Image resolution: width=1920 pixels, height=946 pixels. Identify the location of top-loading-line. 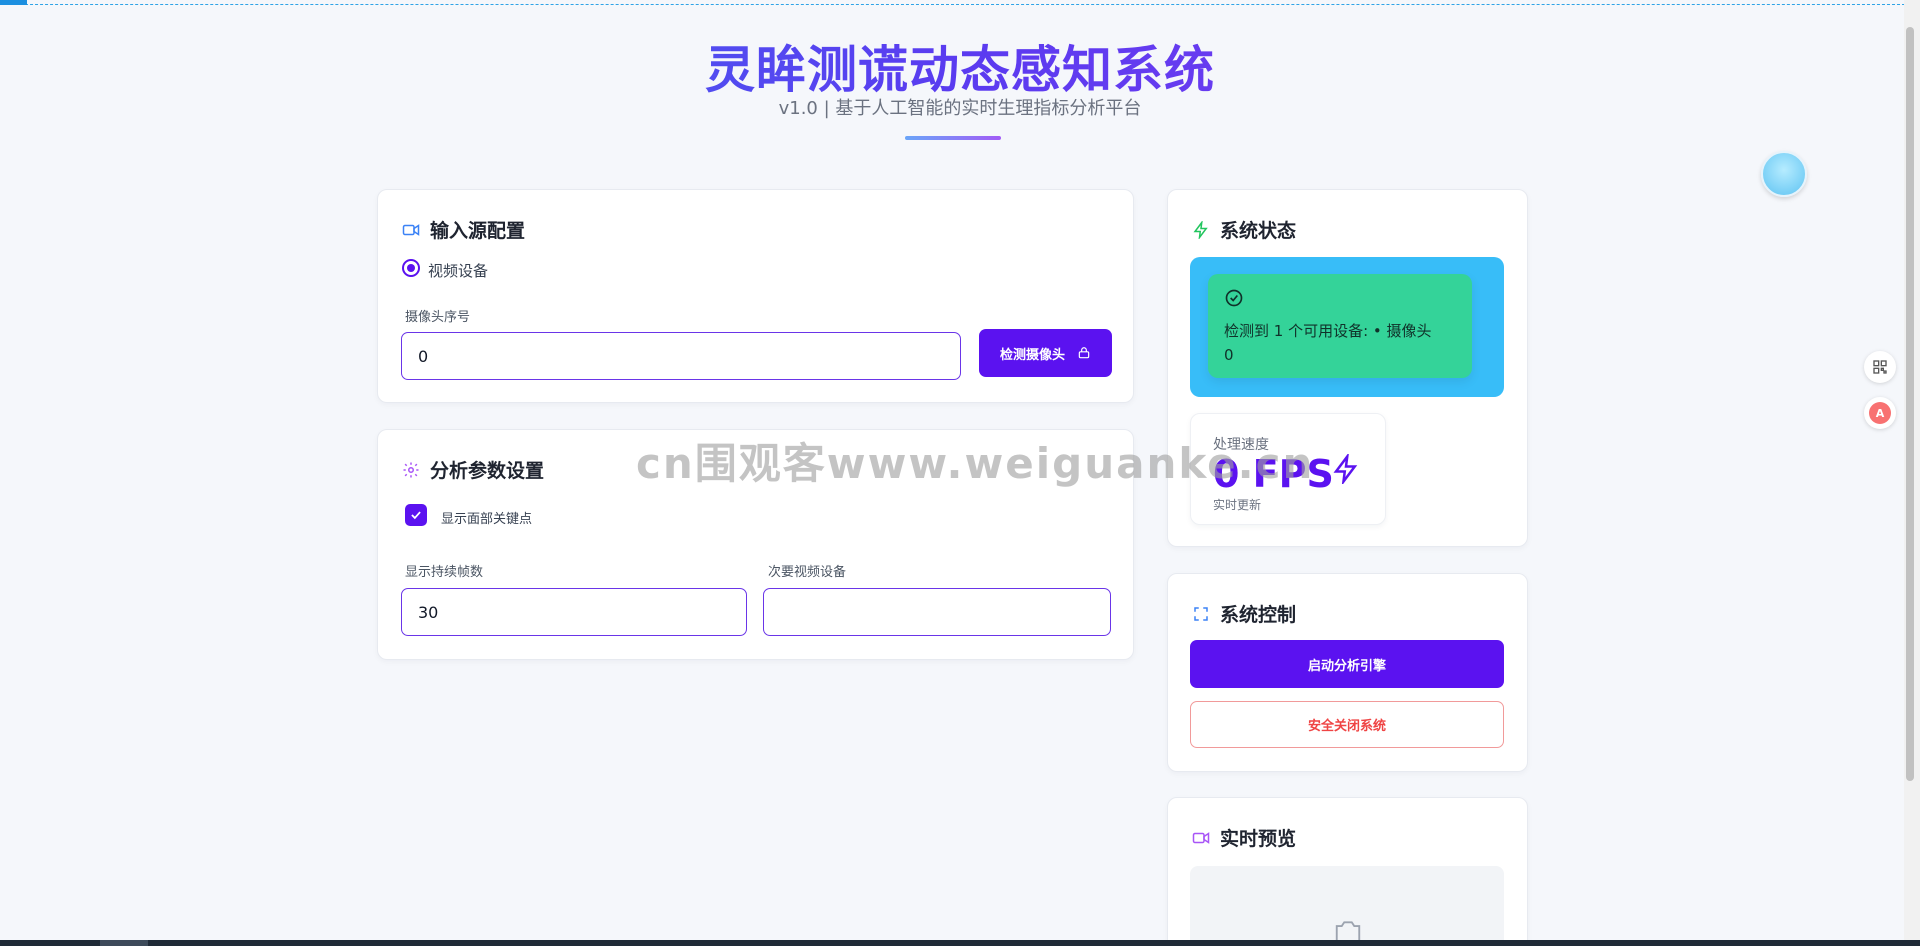
(952, 2).